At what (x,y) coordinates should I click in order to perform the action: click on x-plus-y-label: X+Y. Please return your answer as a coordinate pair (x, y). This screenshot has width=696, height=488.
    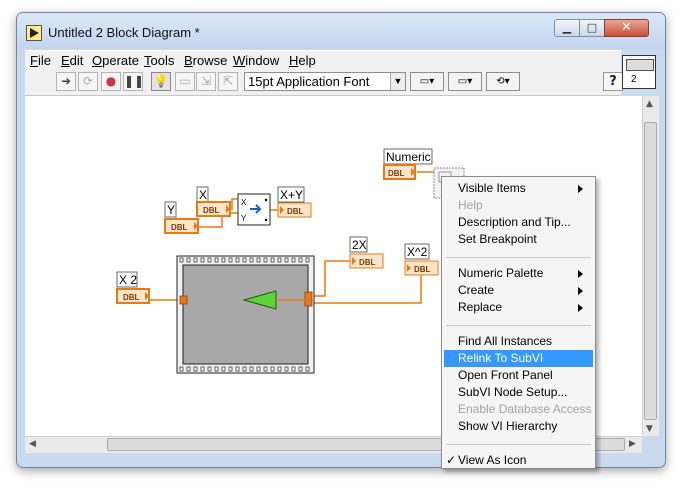
    Looking at the image, I should click on (291, 195).